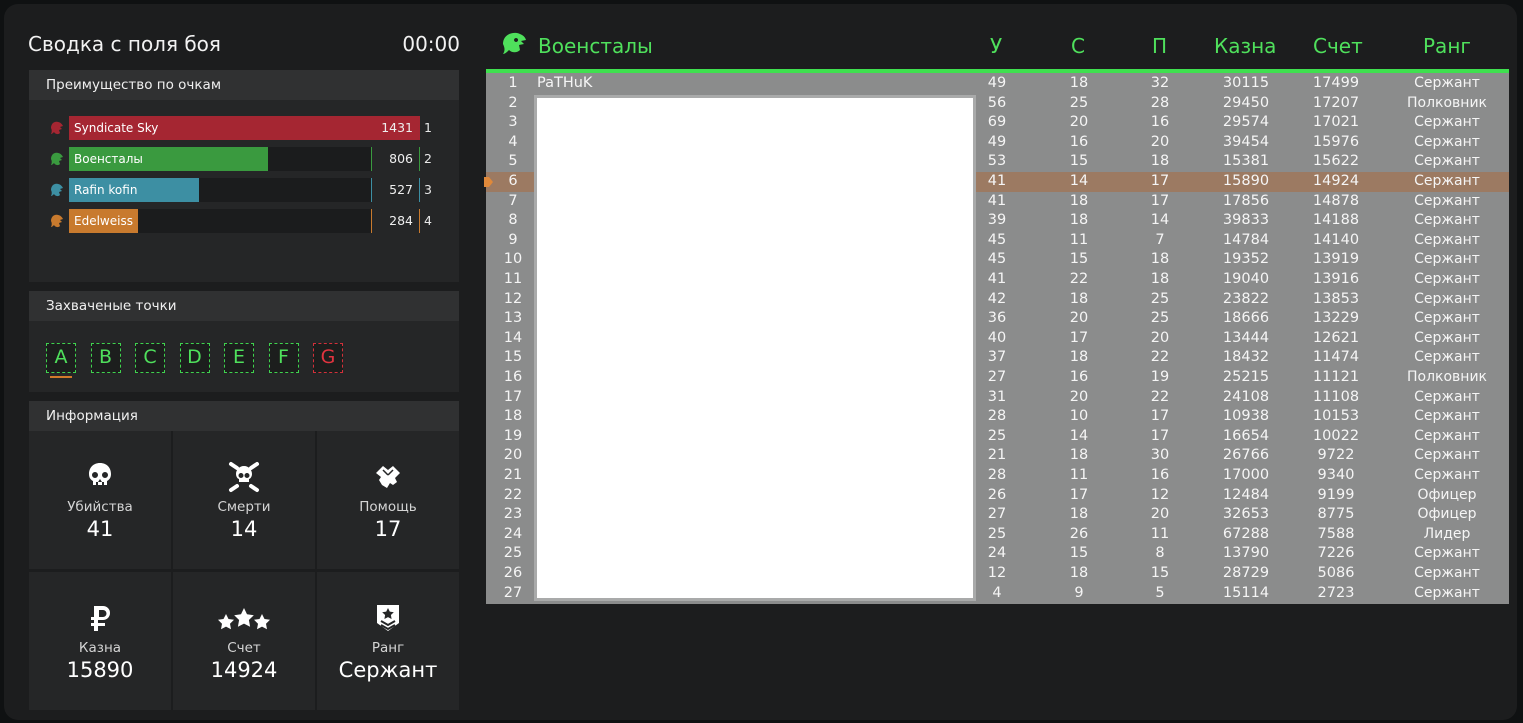 This screenshot has height=723, width=1523. Describe the element at coordinates (1336, 455) in the screenshot. I see `player-score: 9722` at that location.